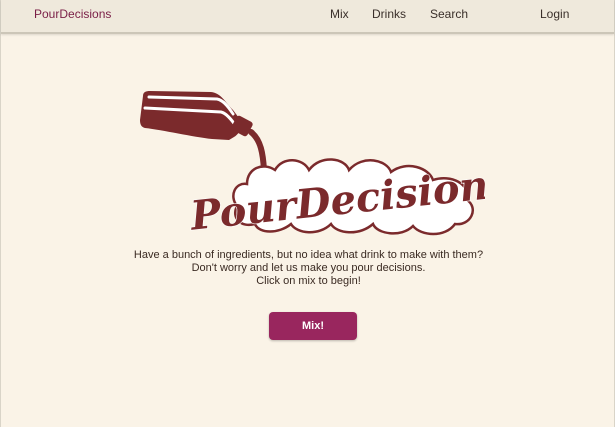  I want to click on mix-button: Mix!, so click(313, 326).